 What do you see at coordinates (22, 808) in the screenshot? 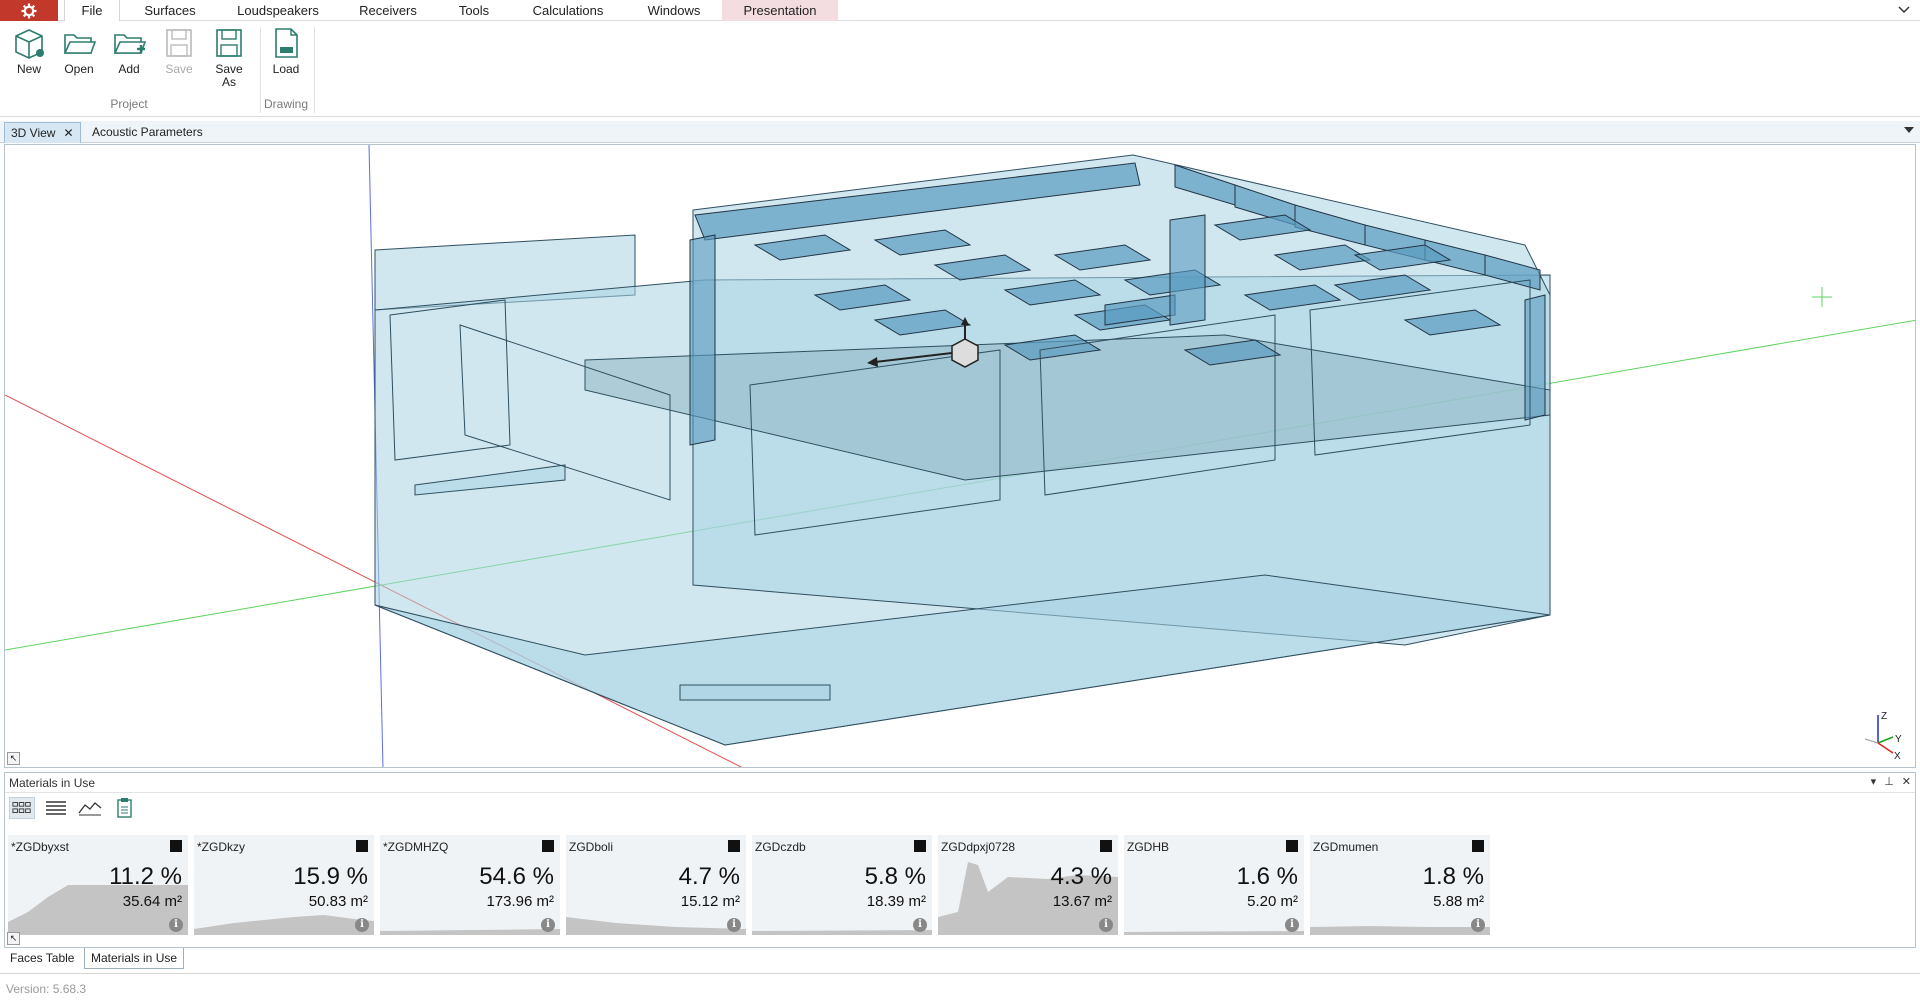
I see `grid-view-icon` at bounding box center [22, 808].